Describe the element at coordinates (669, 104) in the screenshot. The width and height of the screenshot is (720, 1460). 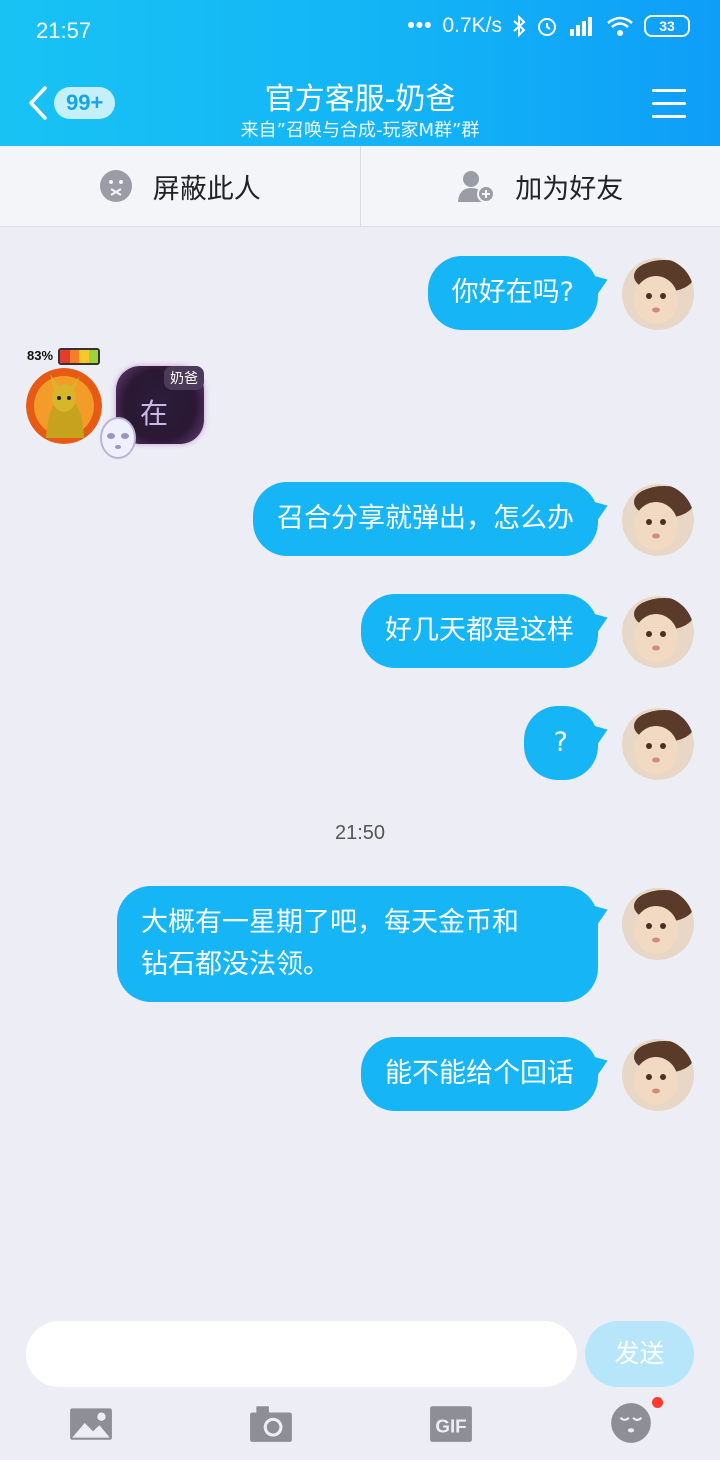
I see `menu-icon` at that location.